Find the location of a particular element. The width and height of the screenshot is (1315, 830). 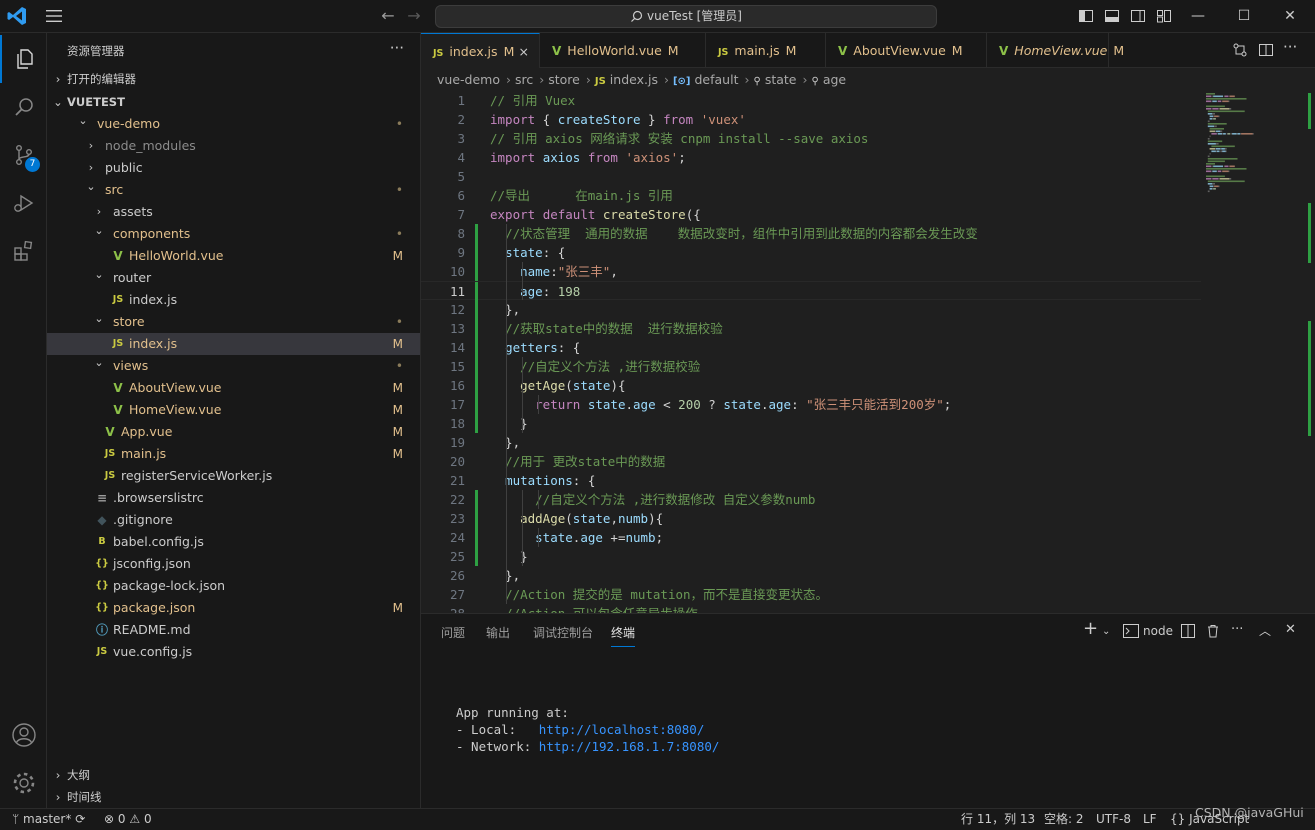

breadcrumb-item: store is located at coordinates (564, 79).